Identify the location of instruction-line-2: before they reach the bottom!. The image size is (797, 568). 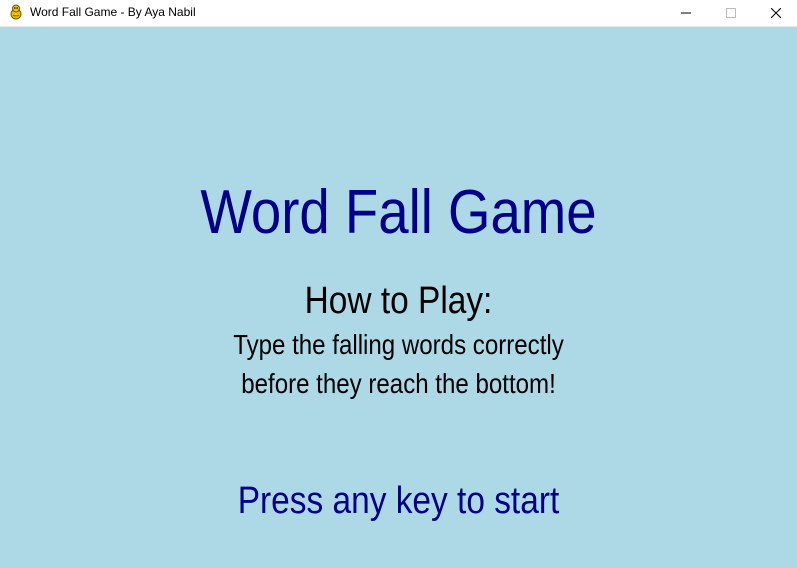
(398, 383).